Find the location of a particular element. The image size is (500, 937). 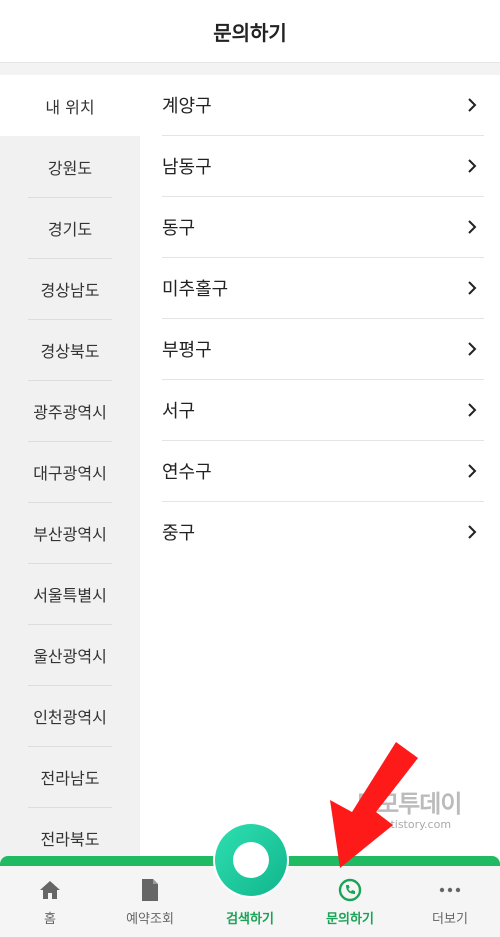

nav-reservation: 예약조회 is located at coordinates (150, 901).